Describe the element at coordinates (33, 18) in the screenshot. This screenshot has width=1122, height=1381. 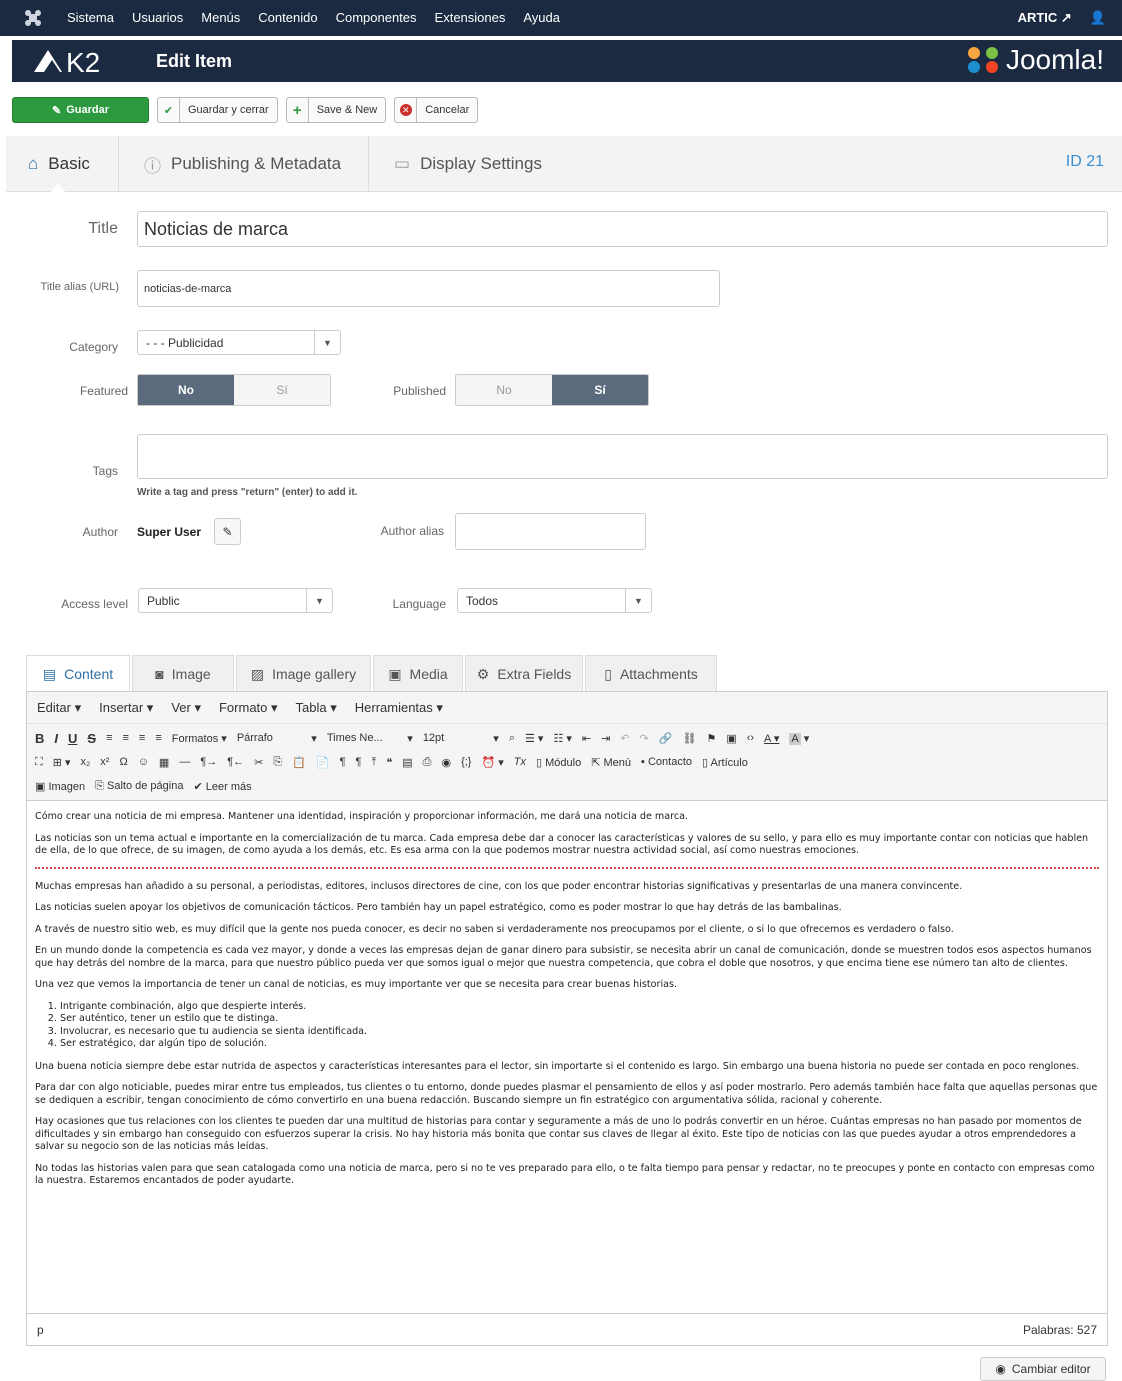
I see `joomla-menu-icon` at that location.